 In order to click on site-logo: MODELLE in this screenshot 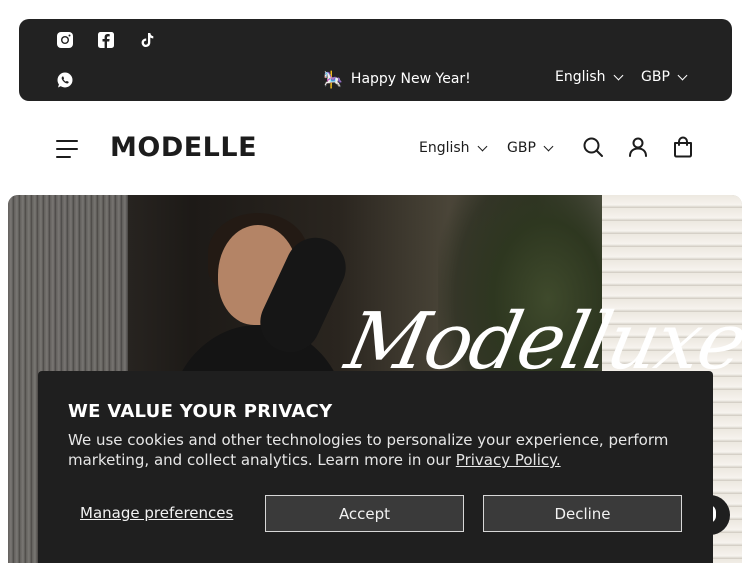, I will do `click(183, 147)`.